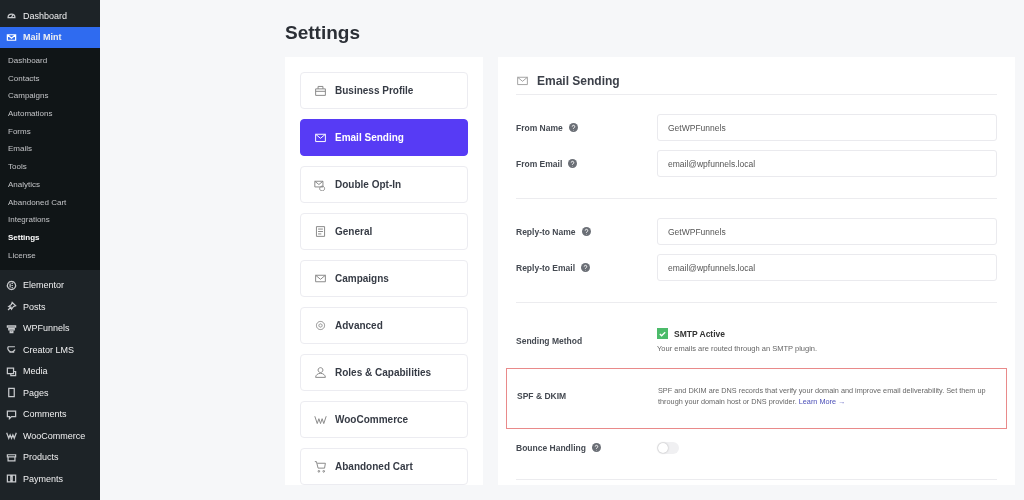 The height and width of the screenshot is (500, 1024). What do you see at coordinates (50, 392) in the screenshot?
I see `sidebar-item: Pages` at bounding box center [50, 392].